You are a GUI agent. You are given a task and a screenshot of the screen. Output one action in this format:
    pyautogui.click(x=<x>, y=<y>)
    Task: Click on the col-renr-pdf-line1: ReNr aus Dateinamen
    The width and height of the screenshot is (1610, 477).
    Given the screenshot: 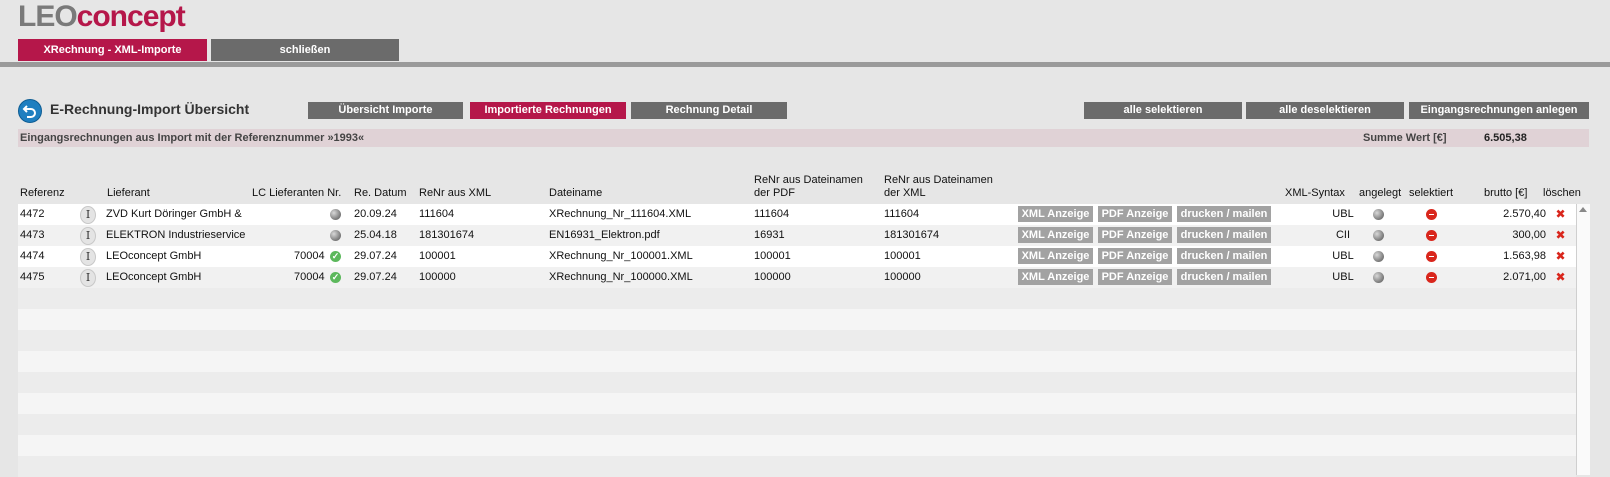 What is the action you would take?
    pyautogui.click(x=808, y=180)
    